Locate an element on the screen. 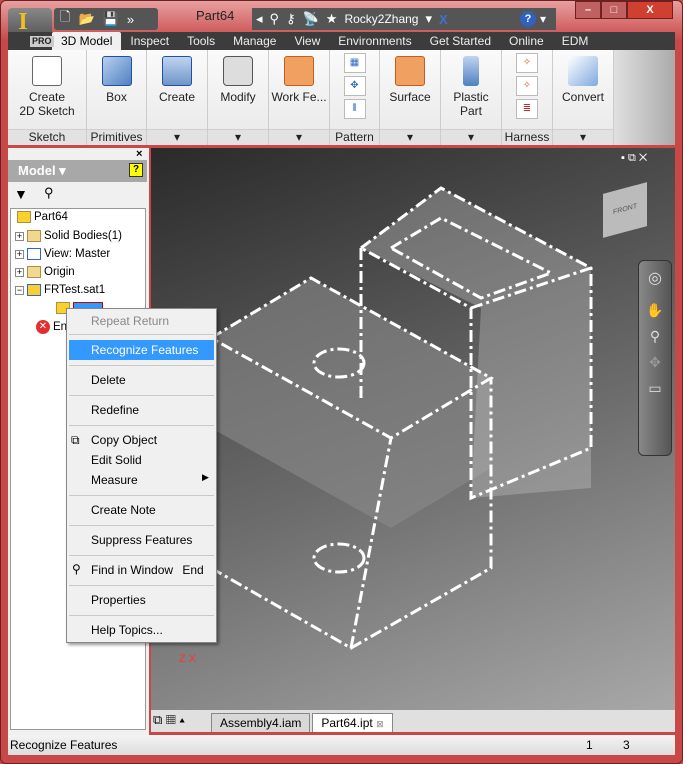 This screenshot has height=764, width=683. harness-point-icon: ✧ is located at coordinates (527, 63).